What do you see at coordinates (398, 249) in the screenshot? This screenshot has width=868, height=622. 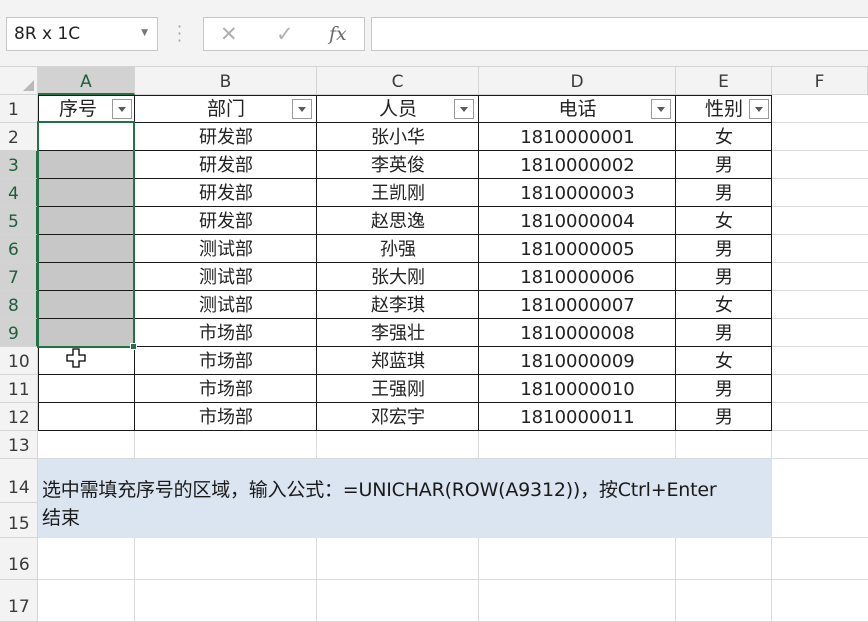 I see `person-cell: 孙强` at bounding box center [398, 249].